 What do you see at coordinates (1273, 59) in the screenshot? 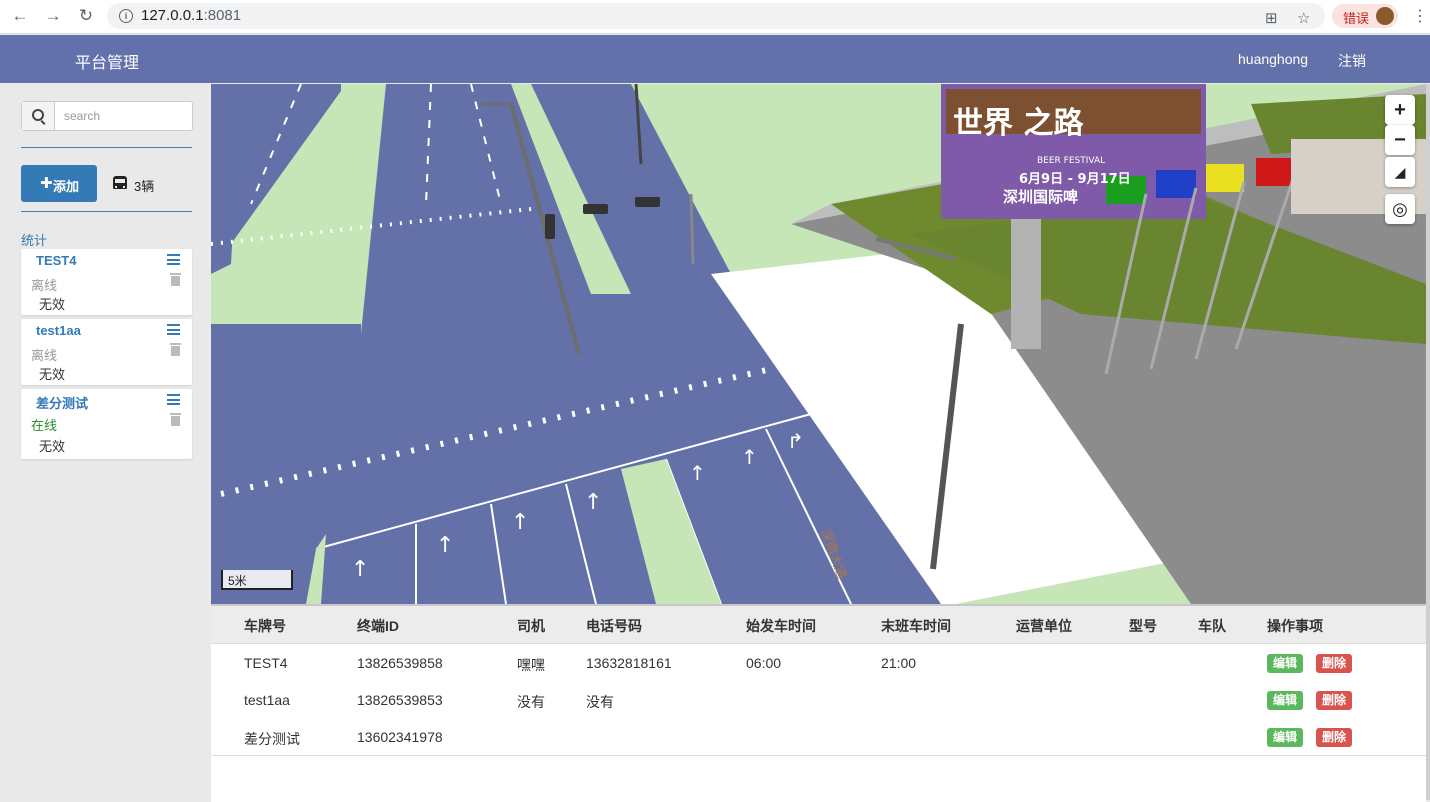
I see `user-link: huanghong` at bounding box center [1273, 59].